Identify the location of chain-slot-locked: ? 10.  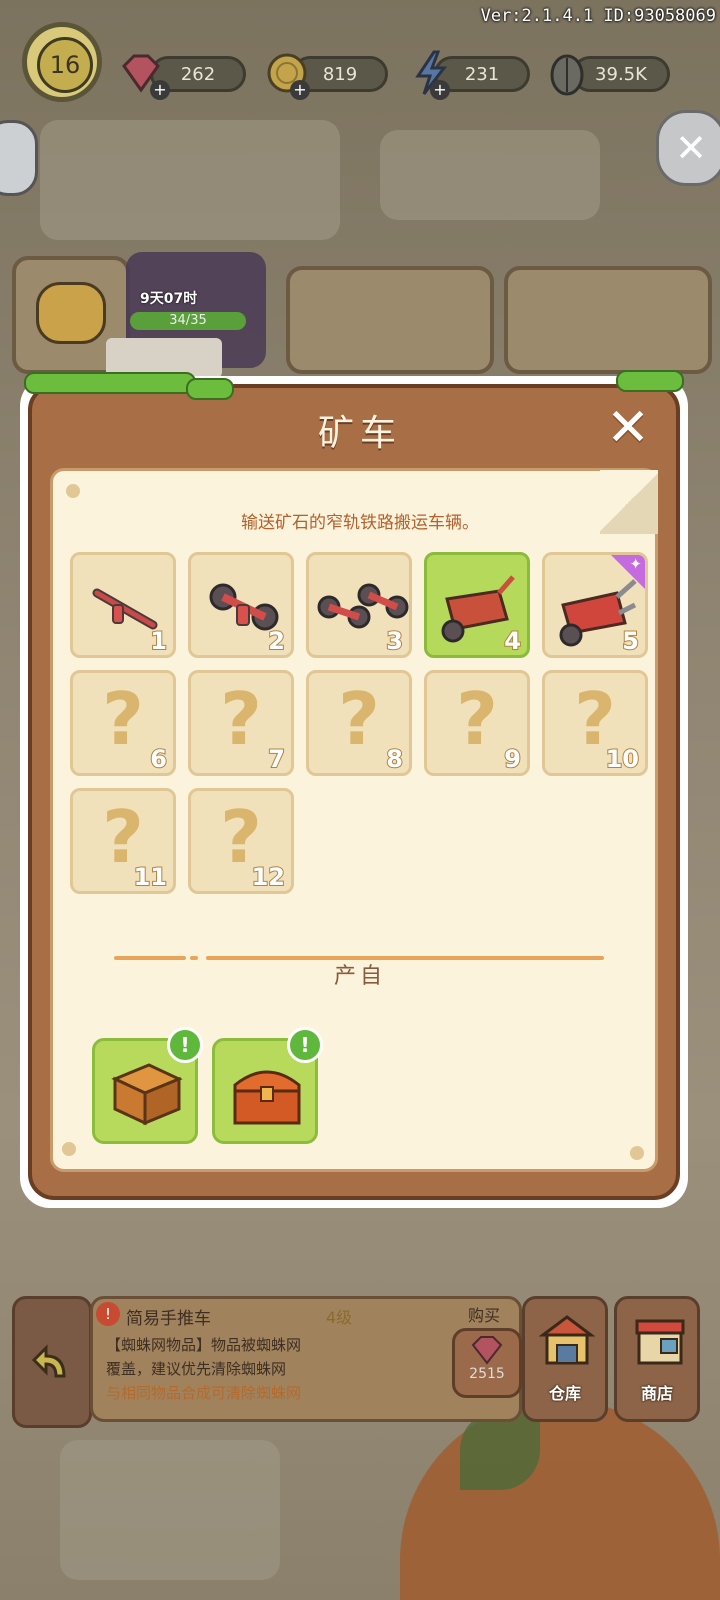
(595, 723).